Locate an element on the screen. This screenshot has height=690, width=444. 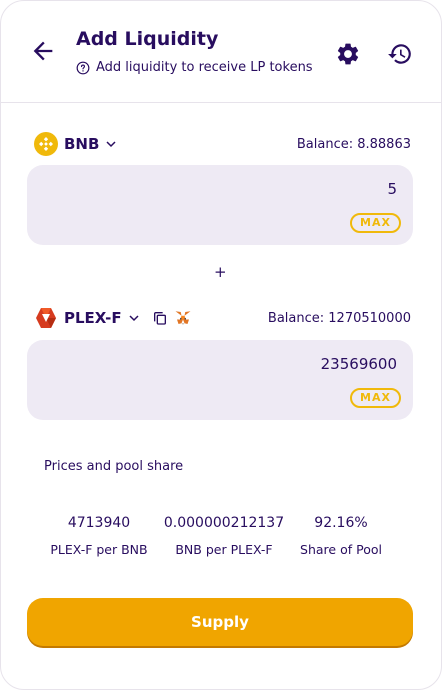
supply-button: Supply is located at coordinates (220, 622).